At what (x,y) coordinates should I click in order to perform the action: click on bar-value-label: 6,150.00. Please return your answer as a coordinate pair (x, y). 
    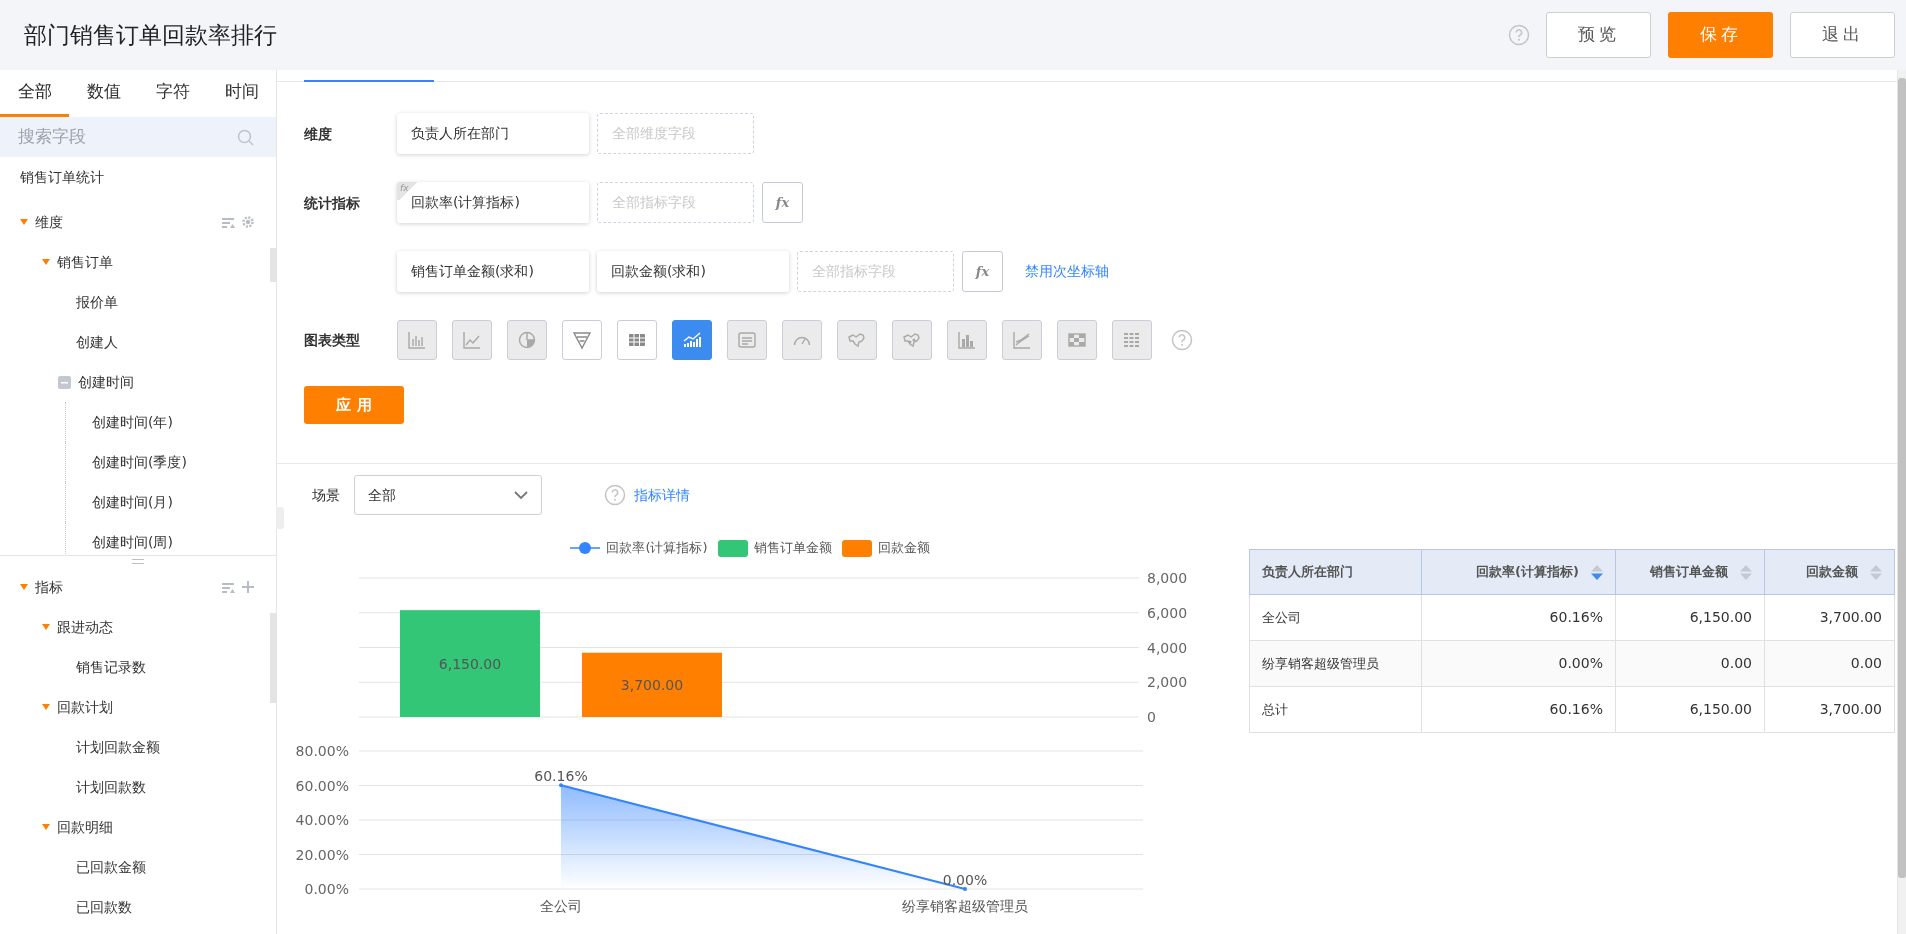
    Looking at the image, I should click on (470, 663).